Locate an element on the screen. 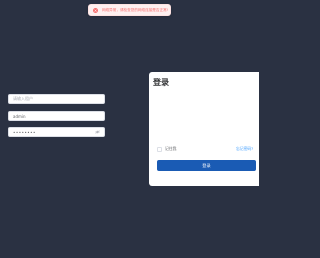 The height and width of the screenshot is (258, 320). remember-me: 记住我 is located at coordinates (166, 149).